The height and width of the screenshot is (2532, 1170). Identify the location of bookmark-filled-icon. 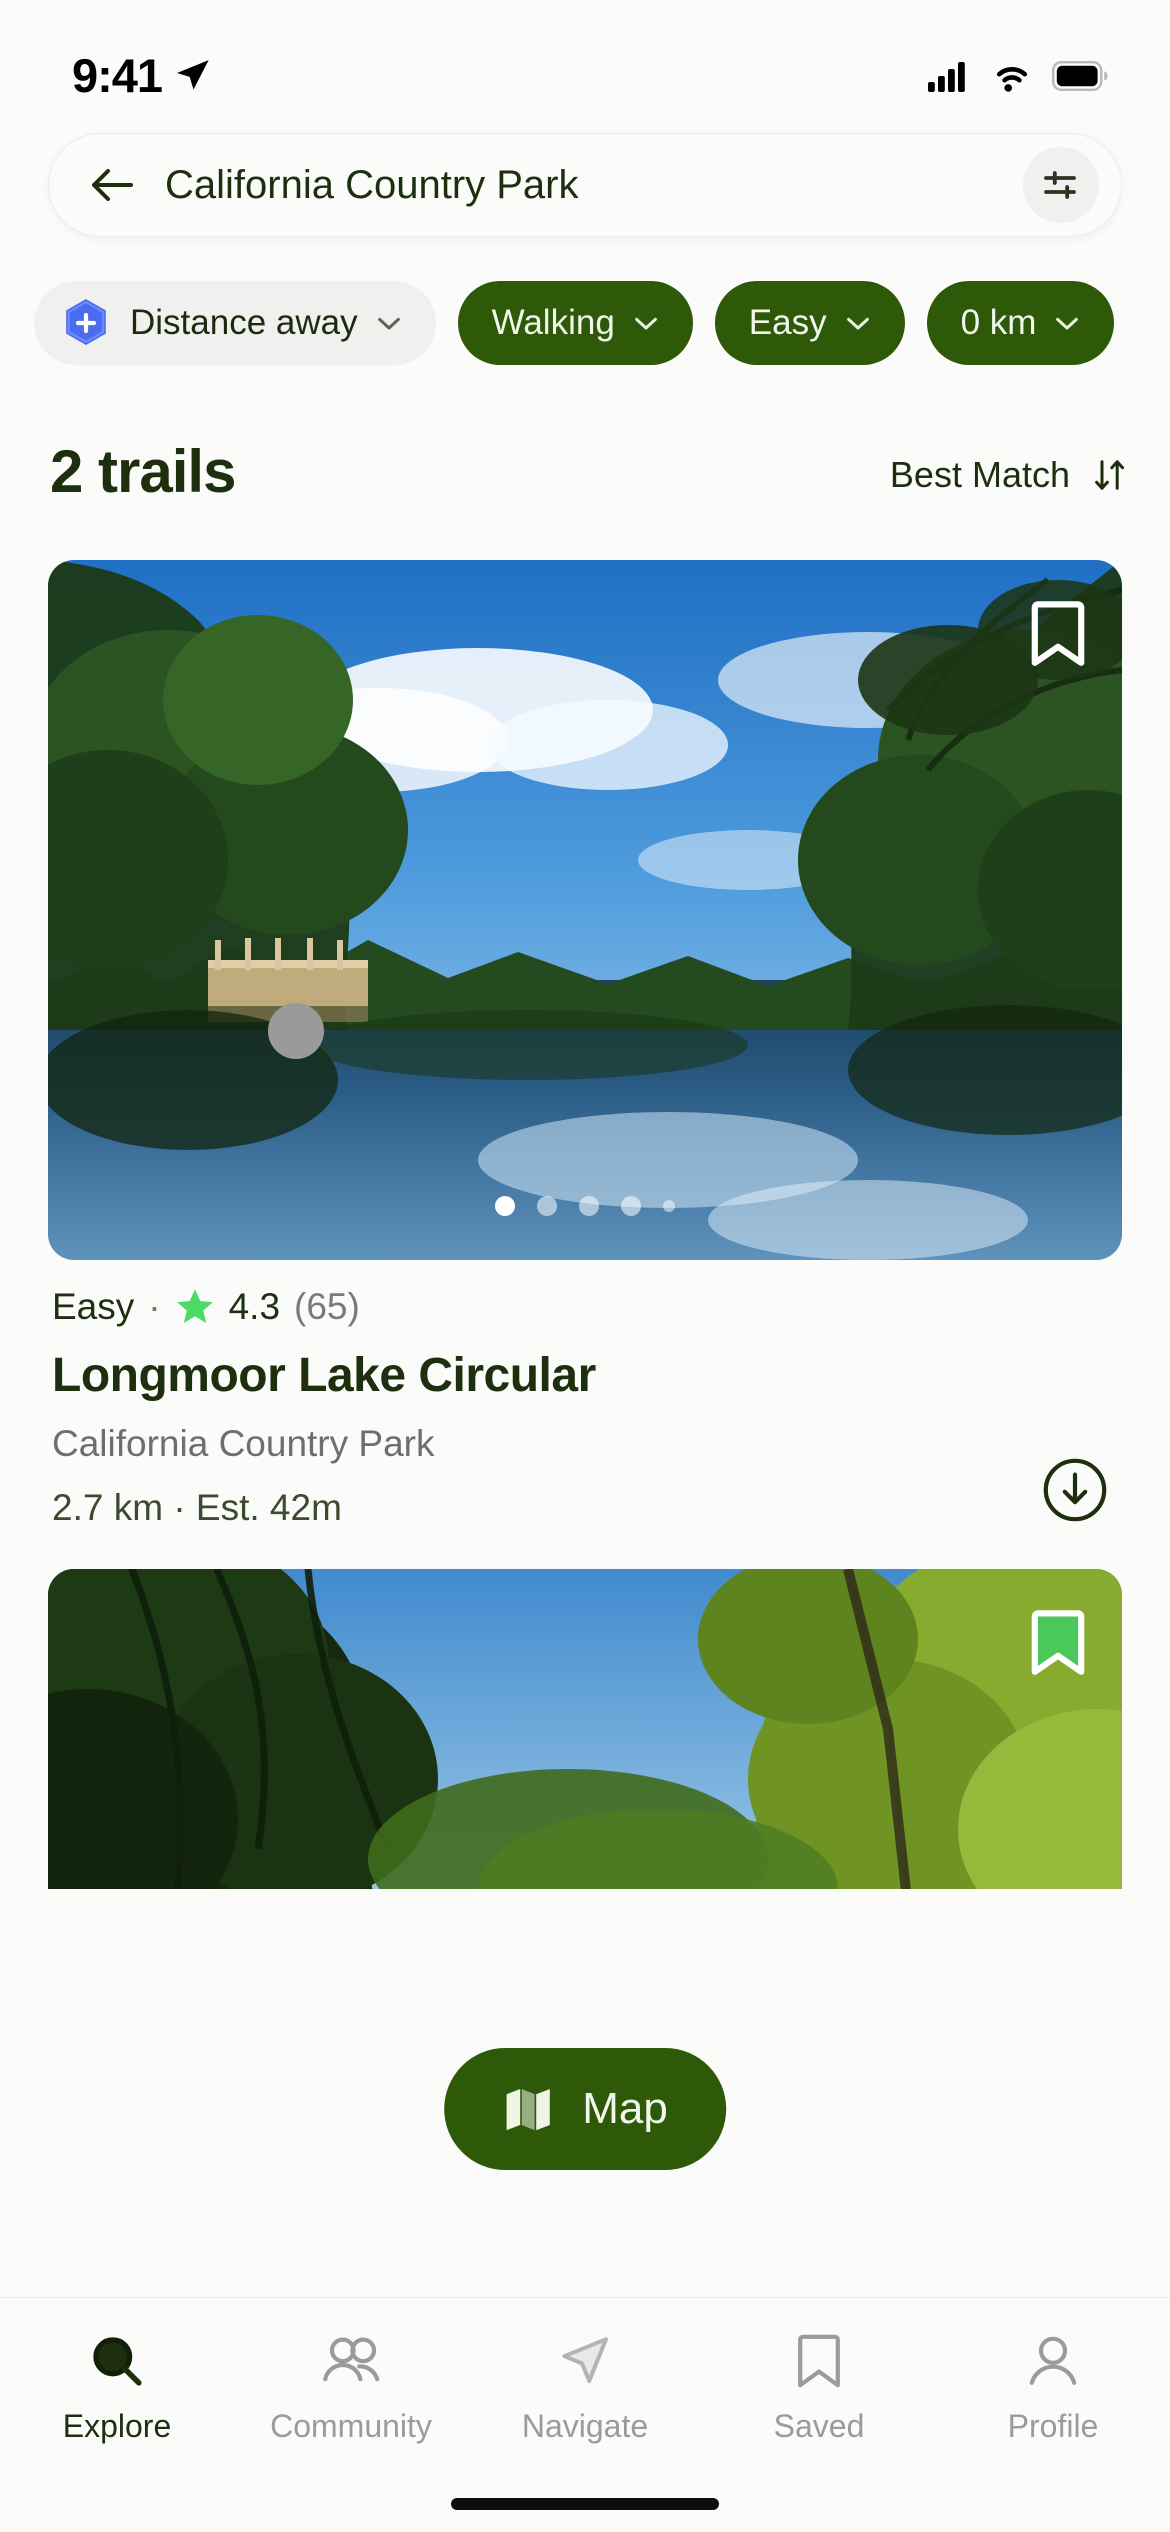
(1058, 1642).